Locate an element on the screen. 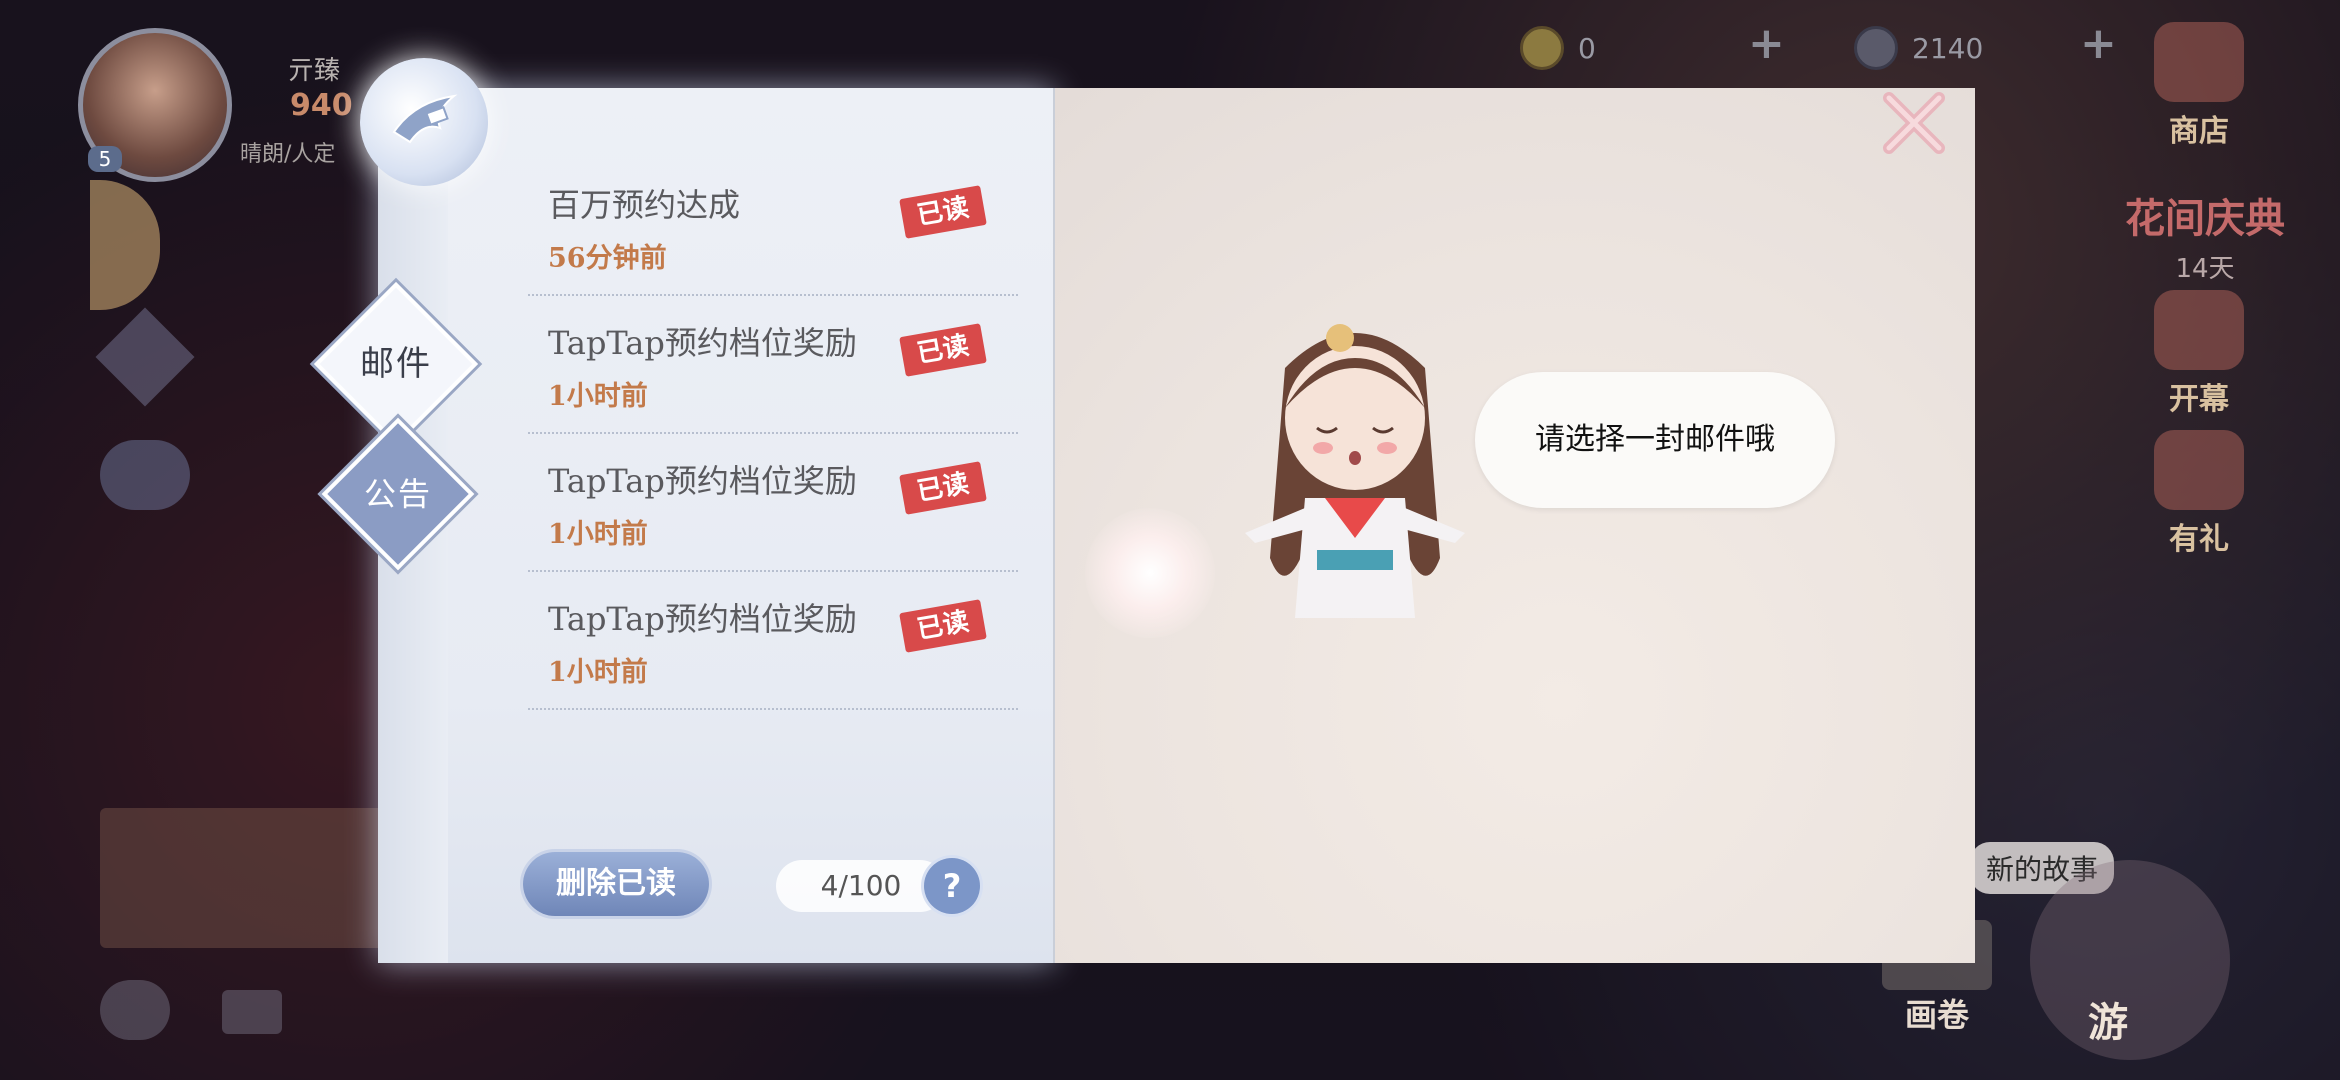 The width and height of the screenshot is (2340, 1080). currency-2: 2140 is located at coordinates (1918, 48).